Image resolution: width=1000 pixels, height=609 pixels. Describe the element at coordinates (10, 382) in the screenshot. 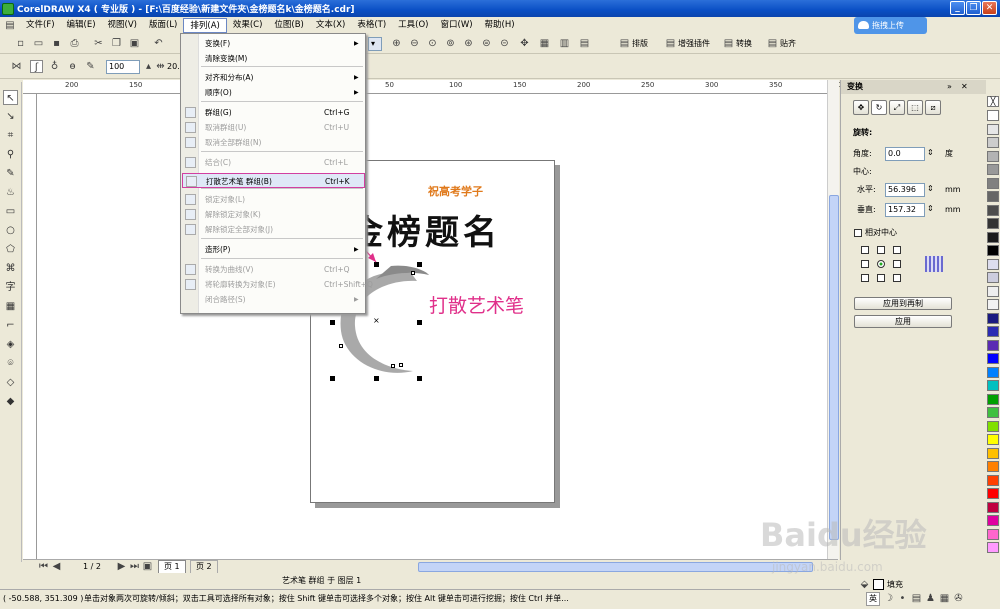

I see `outline-tool-icon: ◇` at that location.